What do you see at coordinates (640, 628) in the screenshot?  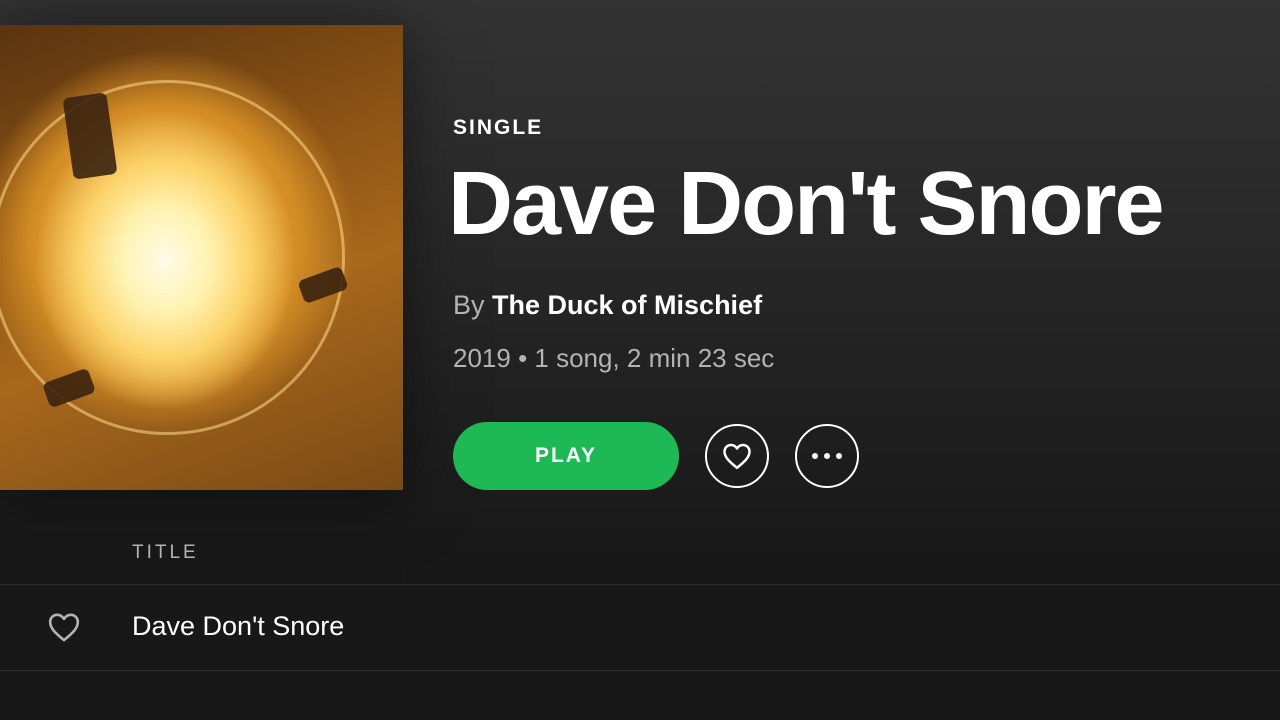 I see `track-row: Dave Don't Snore` at bounding box center [640, 628].